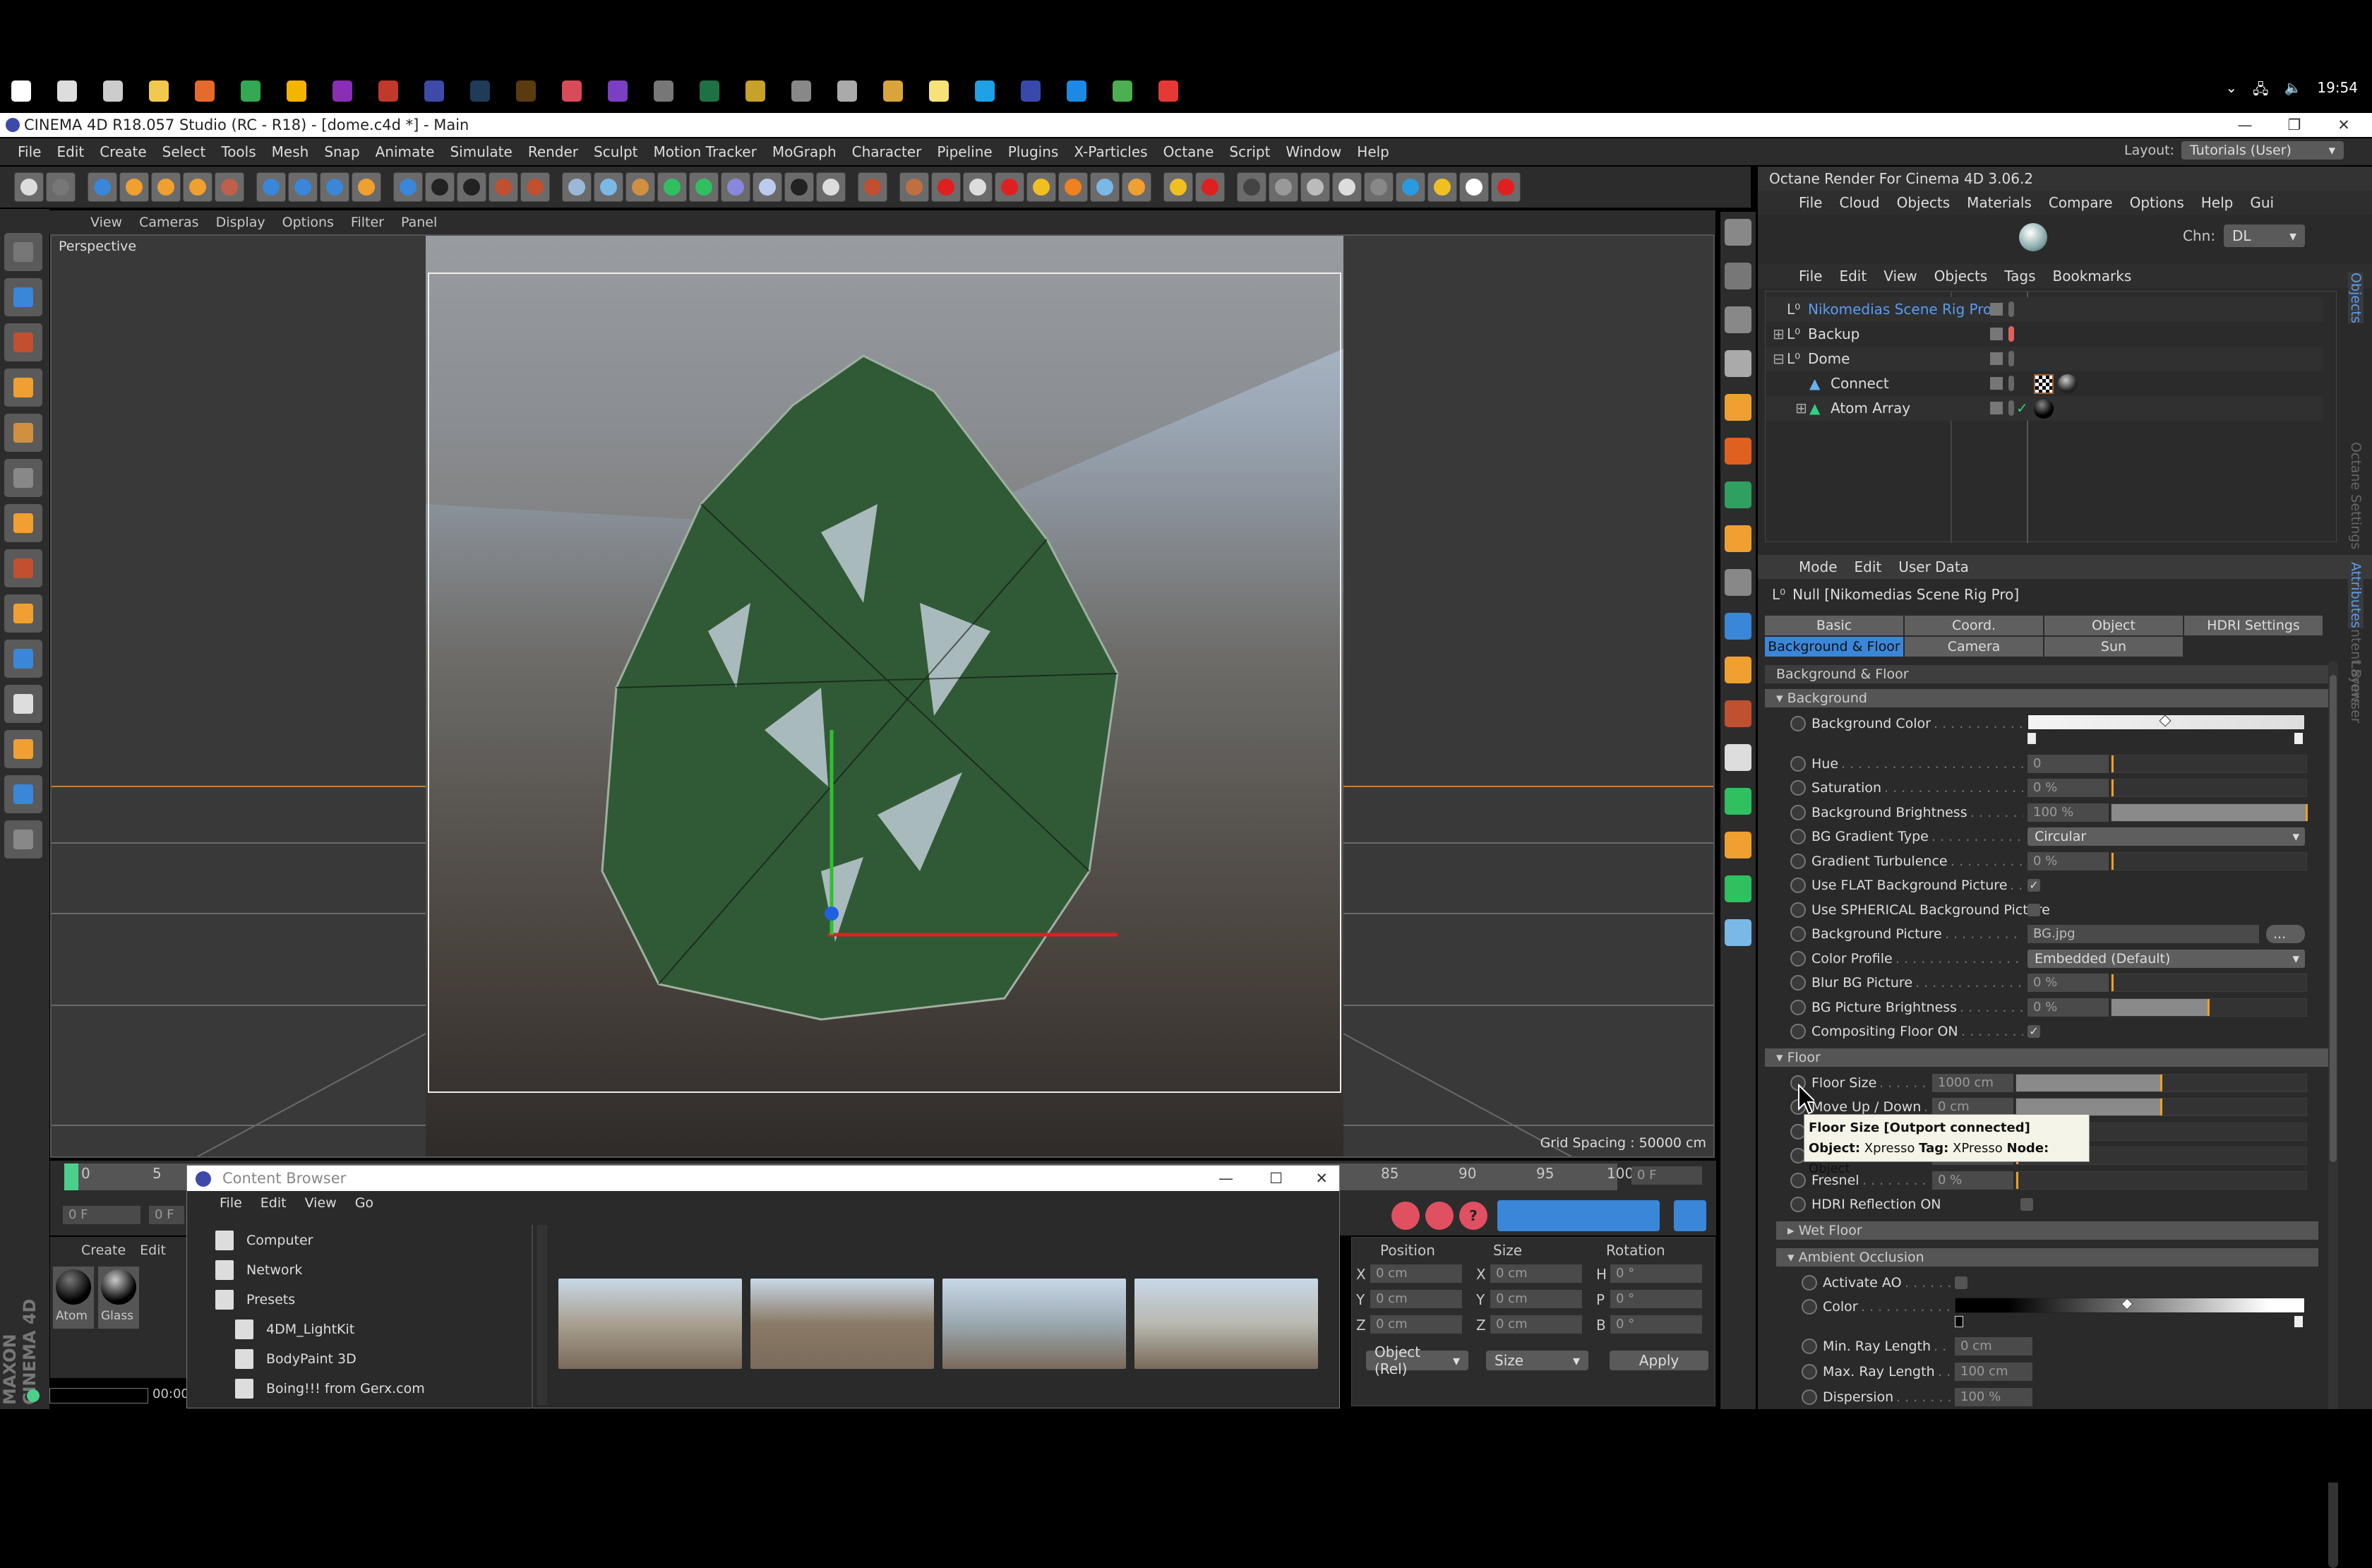 This screenshot has width=2372, height=1568. I want to click on app-grey-icon, so click(664, 91).